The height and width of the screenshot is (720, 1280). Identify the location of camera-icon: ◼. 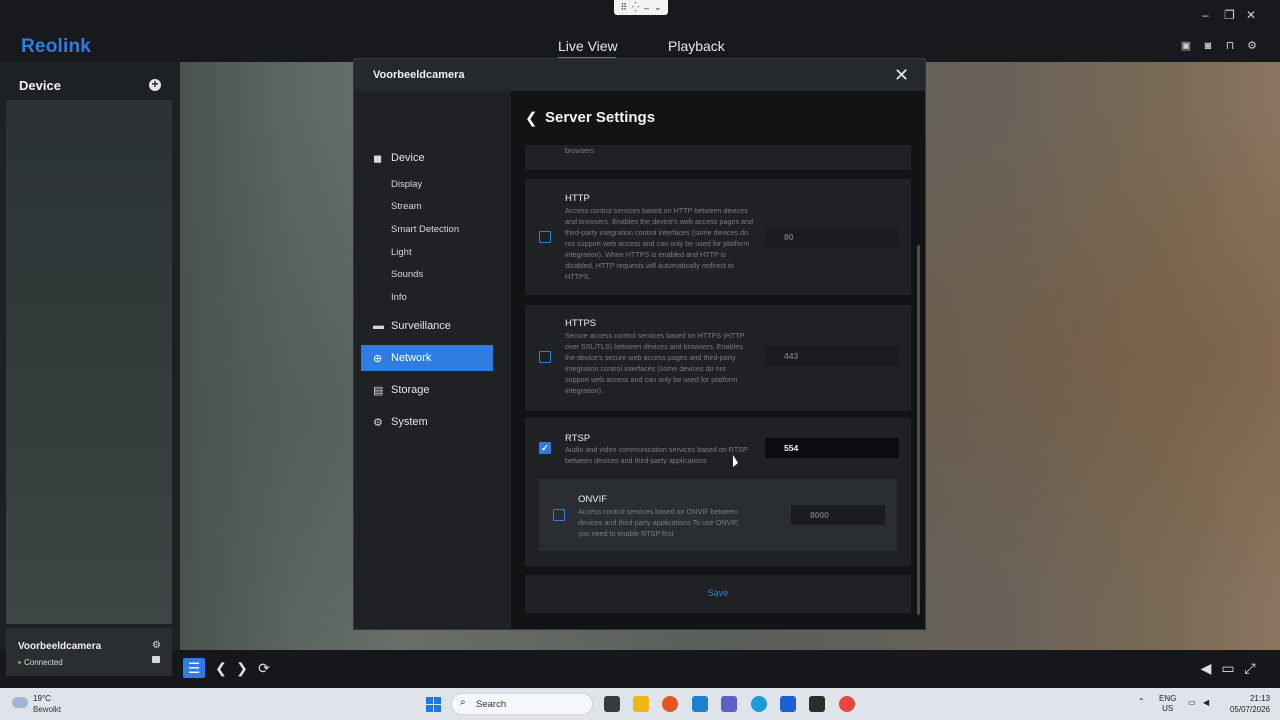
(378, 159).